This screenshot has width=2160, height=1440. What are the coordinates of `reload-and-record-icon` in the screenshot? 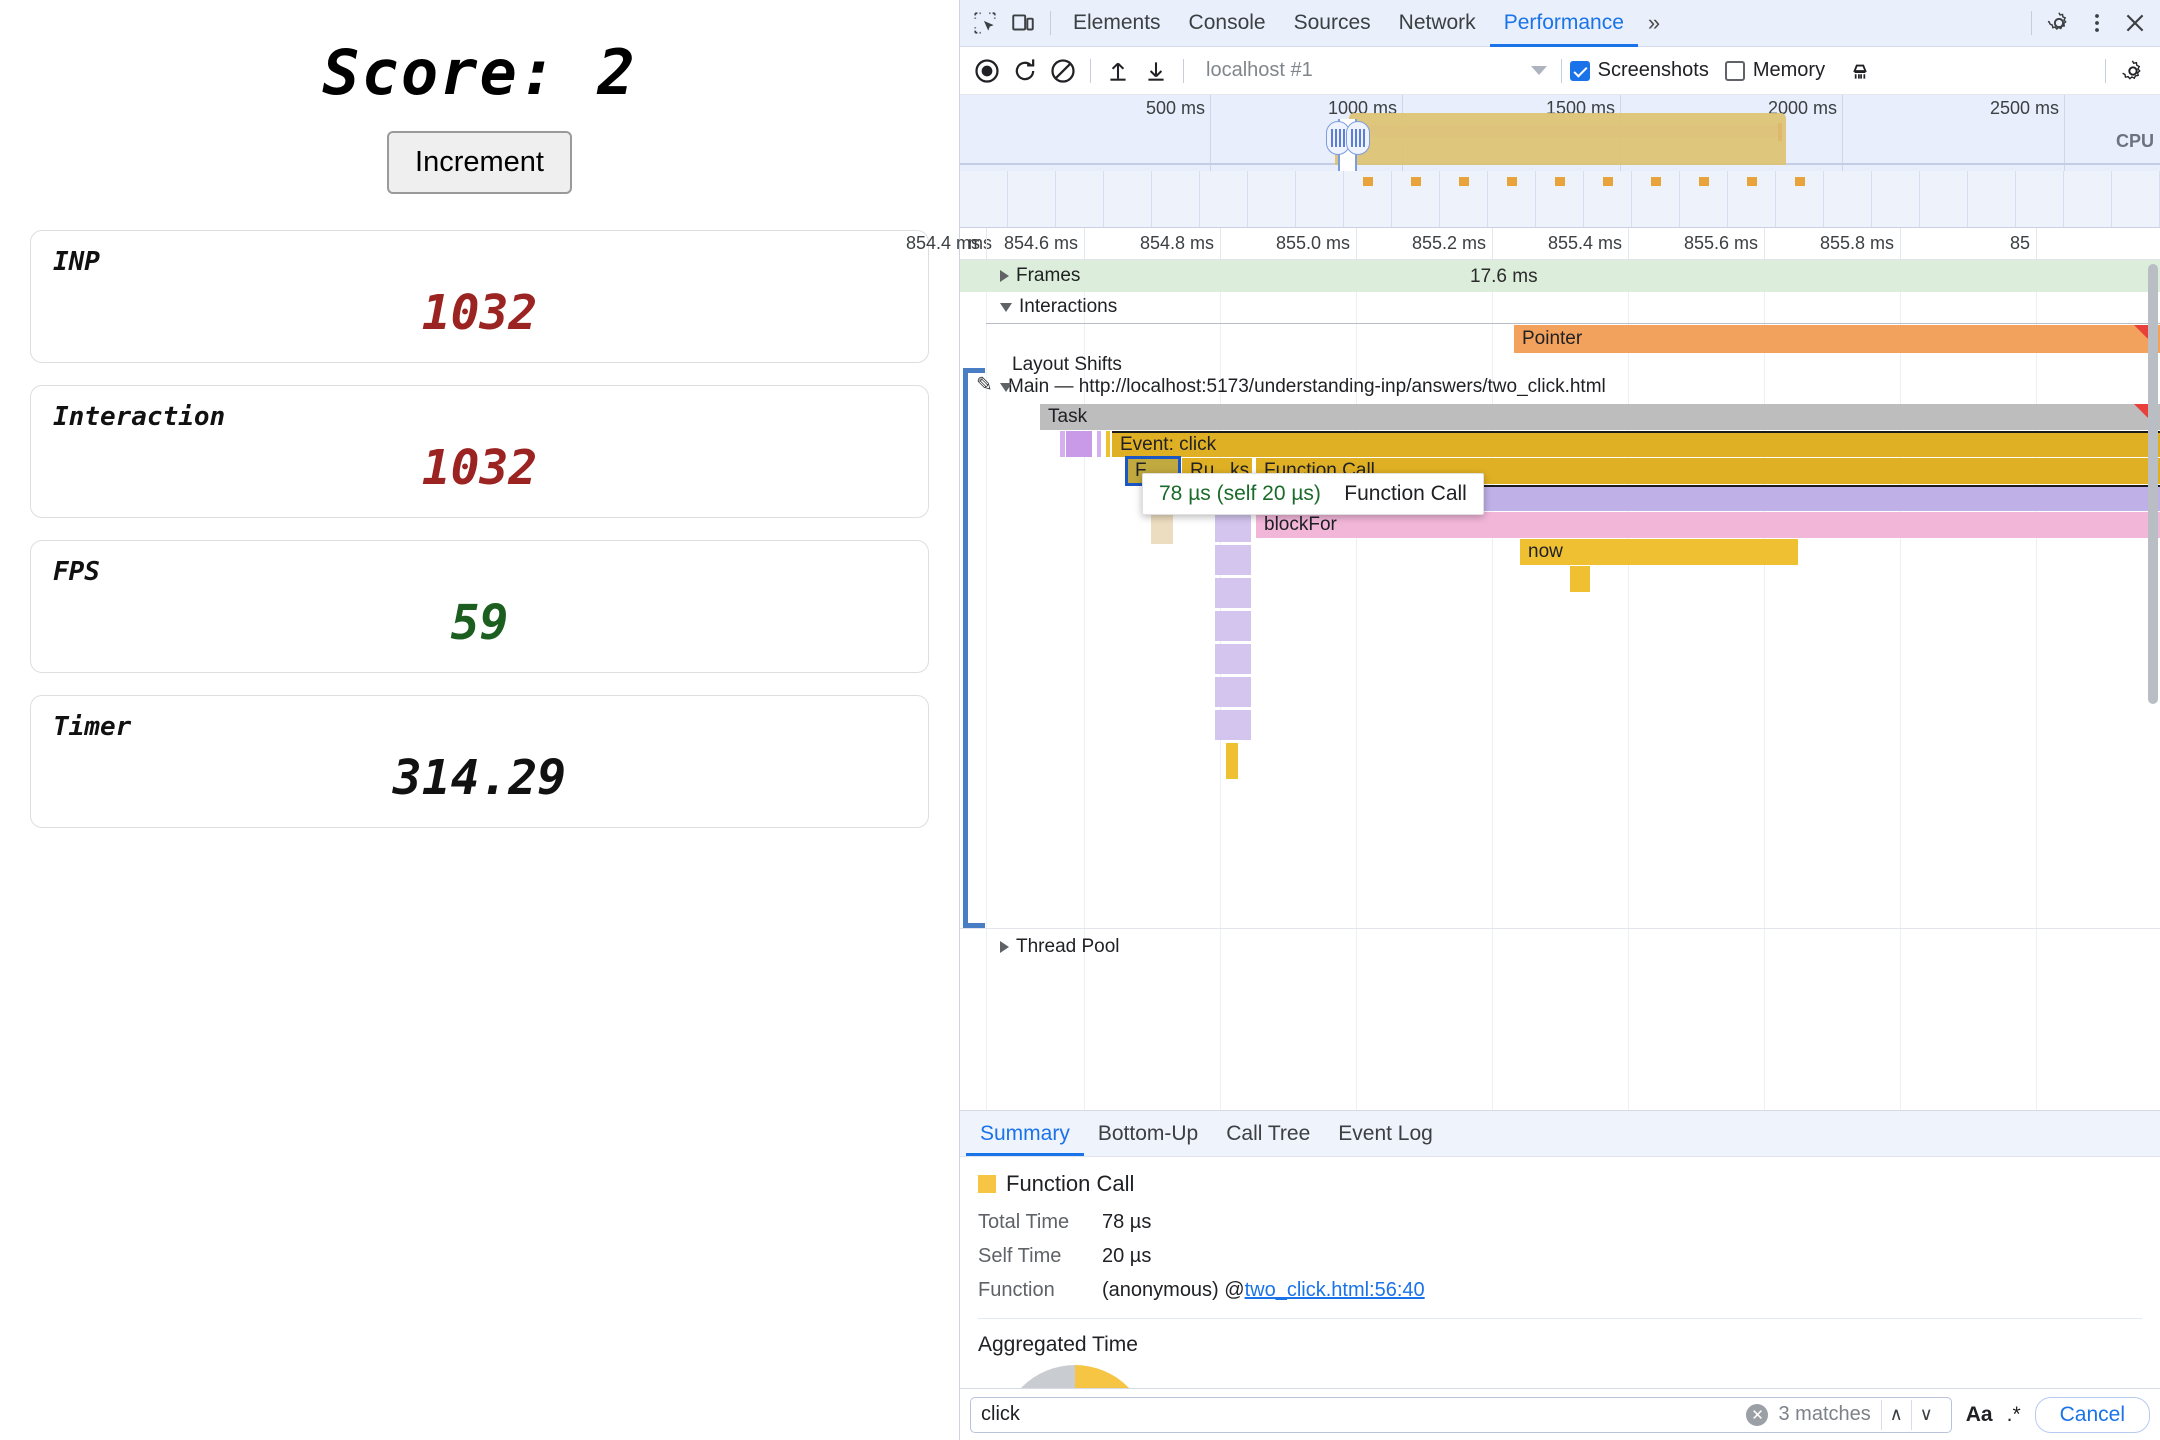 It's located at (1025, 71).